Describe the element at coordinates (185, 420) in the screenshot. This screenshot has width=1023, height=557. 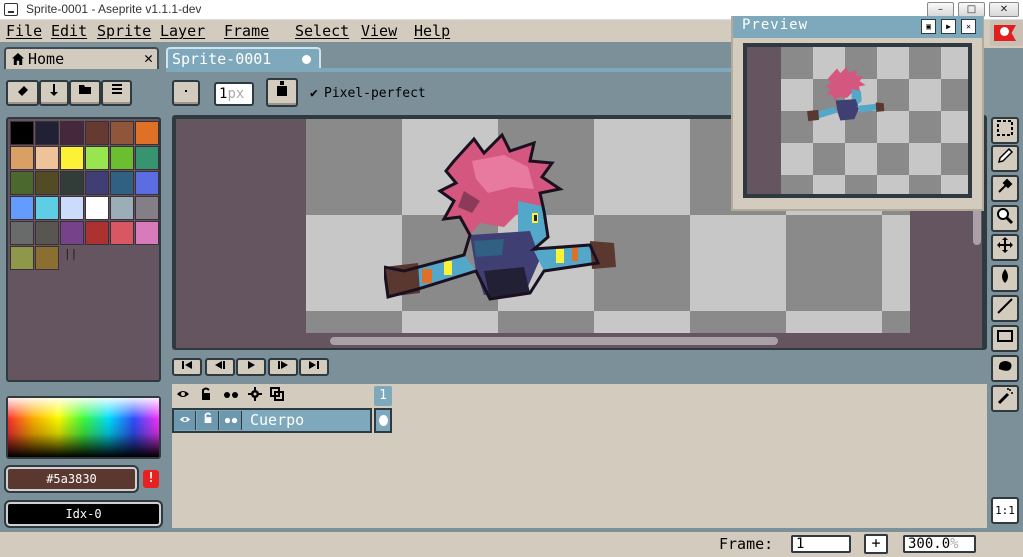
I see `layer-visibility-icon` at that location.